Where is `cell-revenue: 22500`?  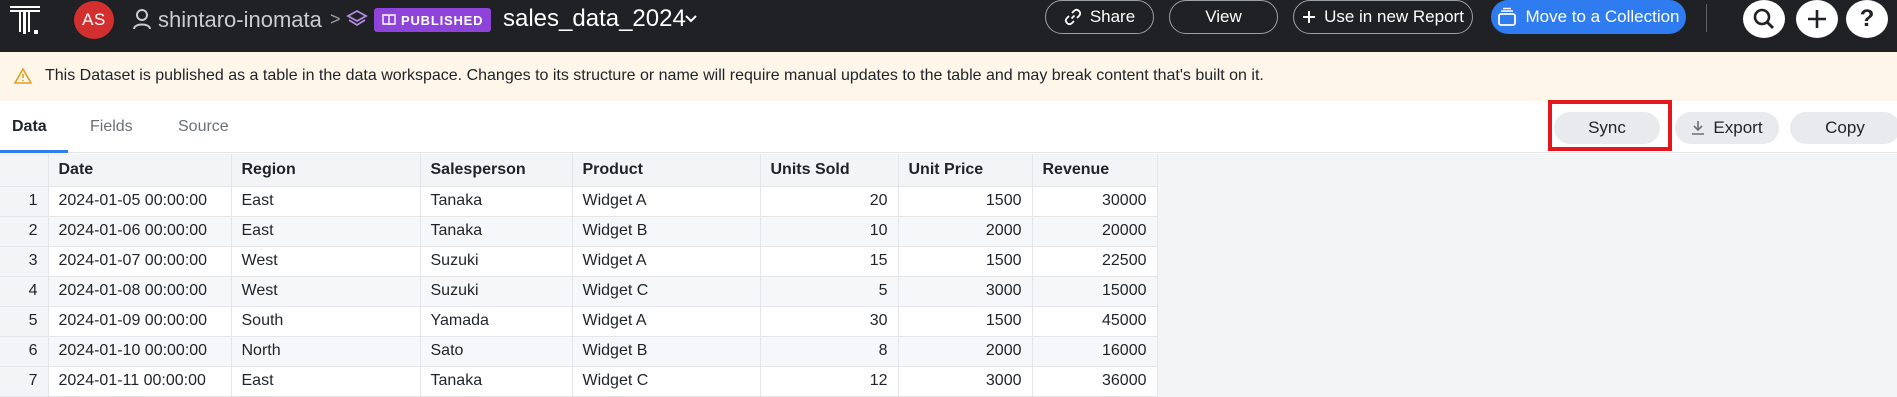
cell-revenue: 22500 is located at coordinates (1095, 261).